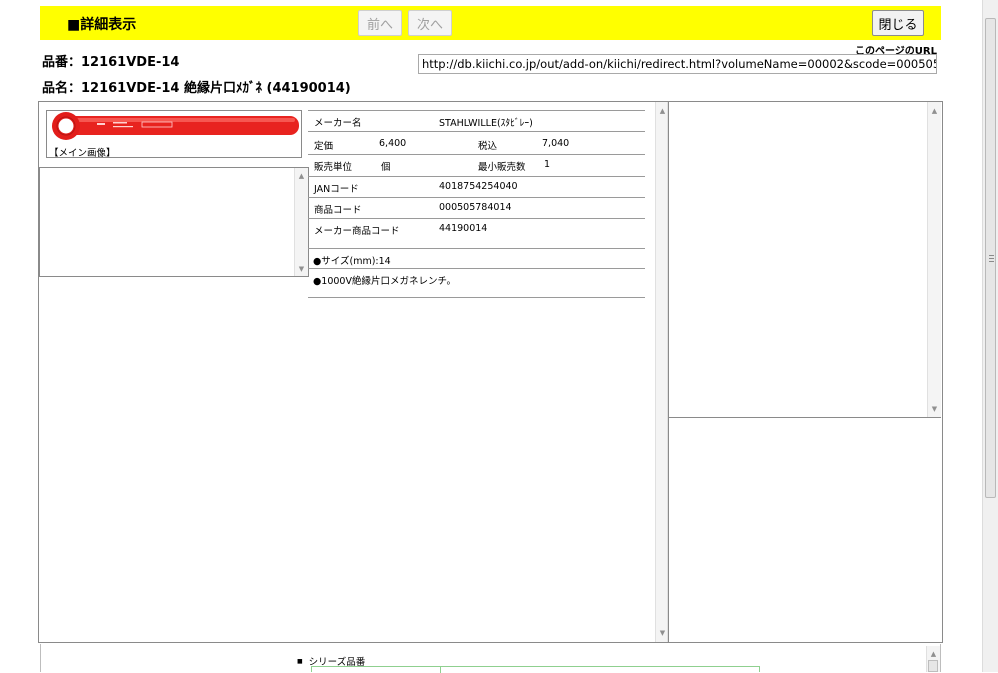  I want to click on spec-row-description: ●1000V絶縁片口メガネレンチ。, so click(476, 283).